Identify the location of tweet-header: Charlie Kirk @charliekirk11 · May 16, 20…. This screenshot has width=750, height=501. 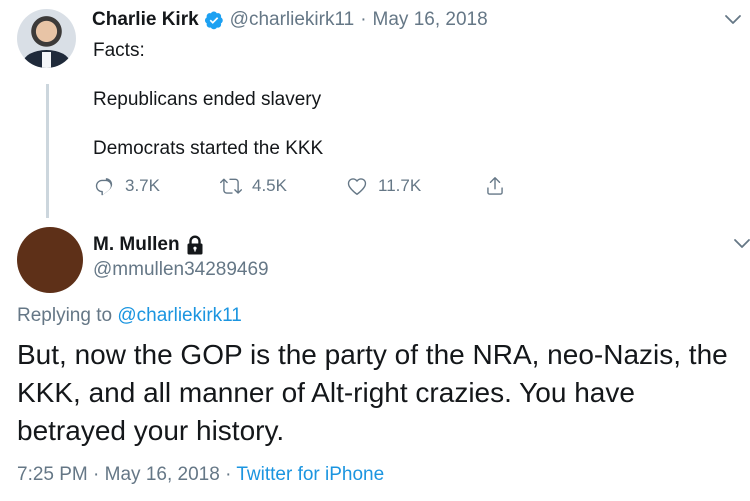
(290, 20).